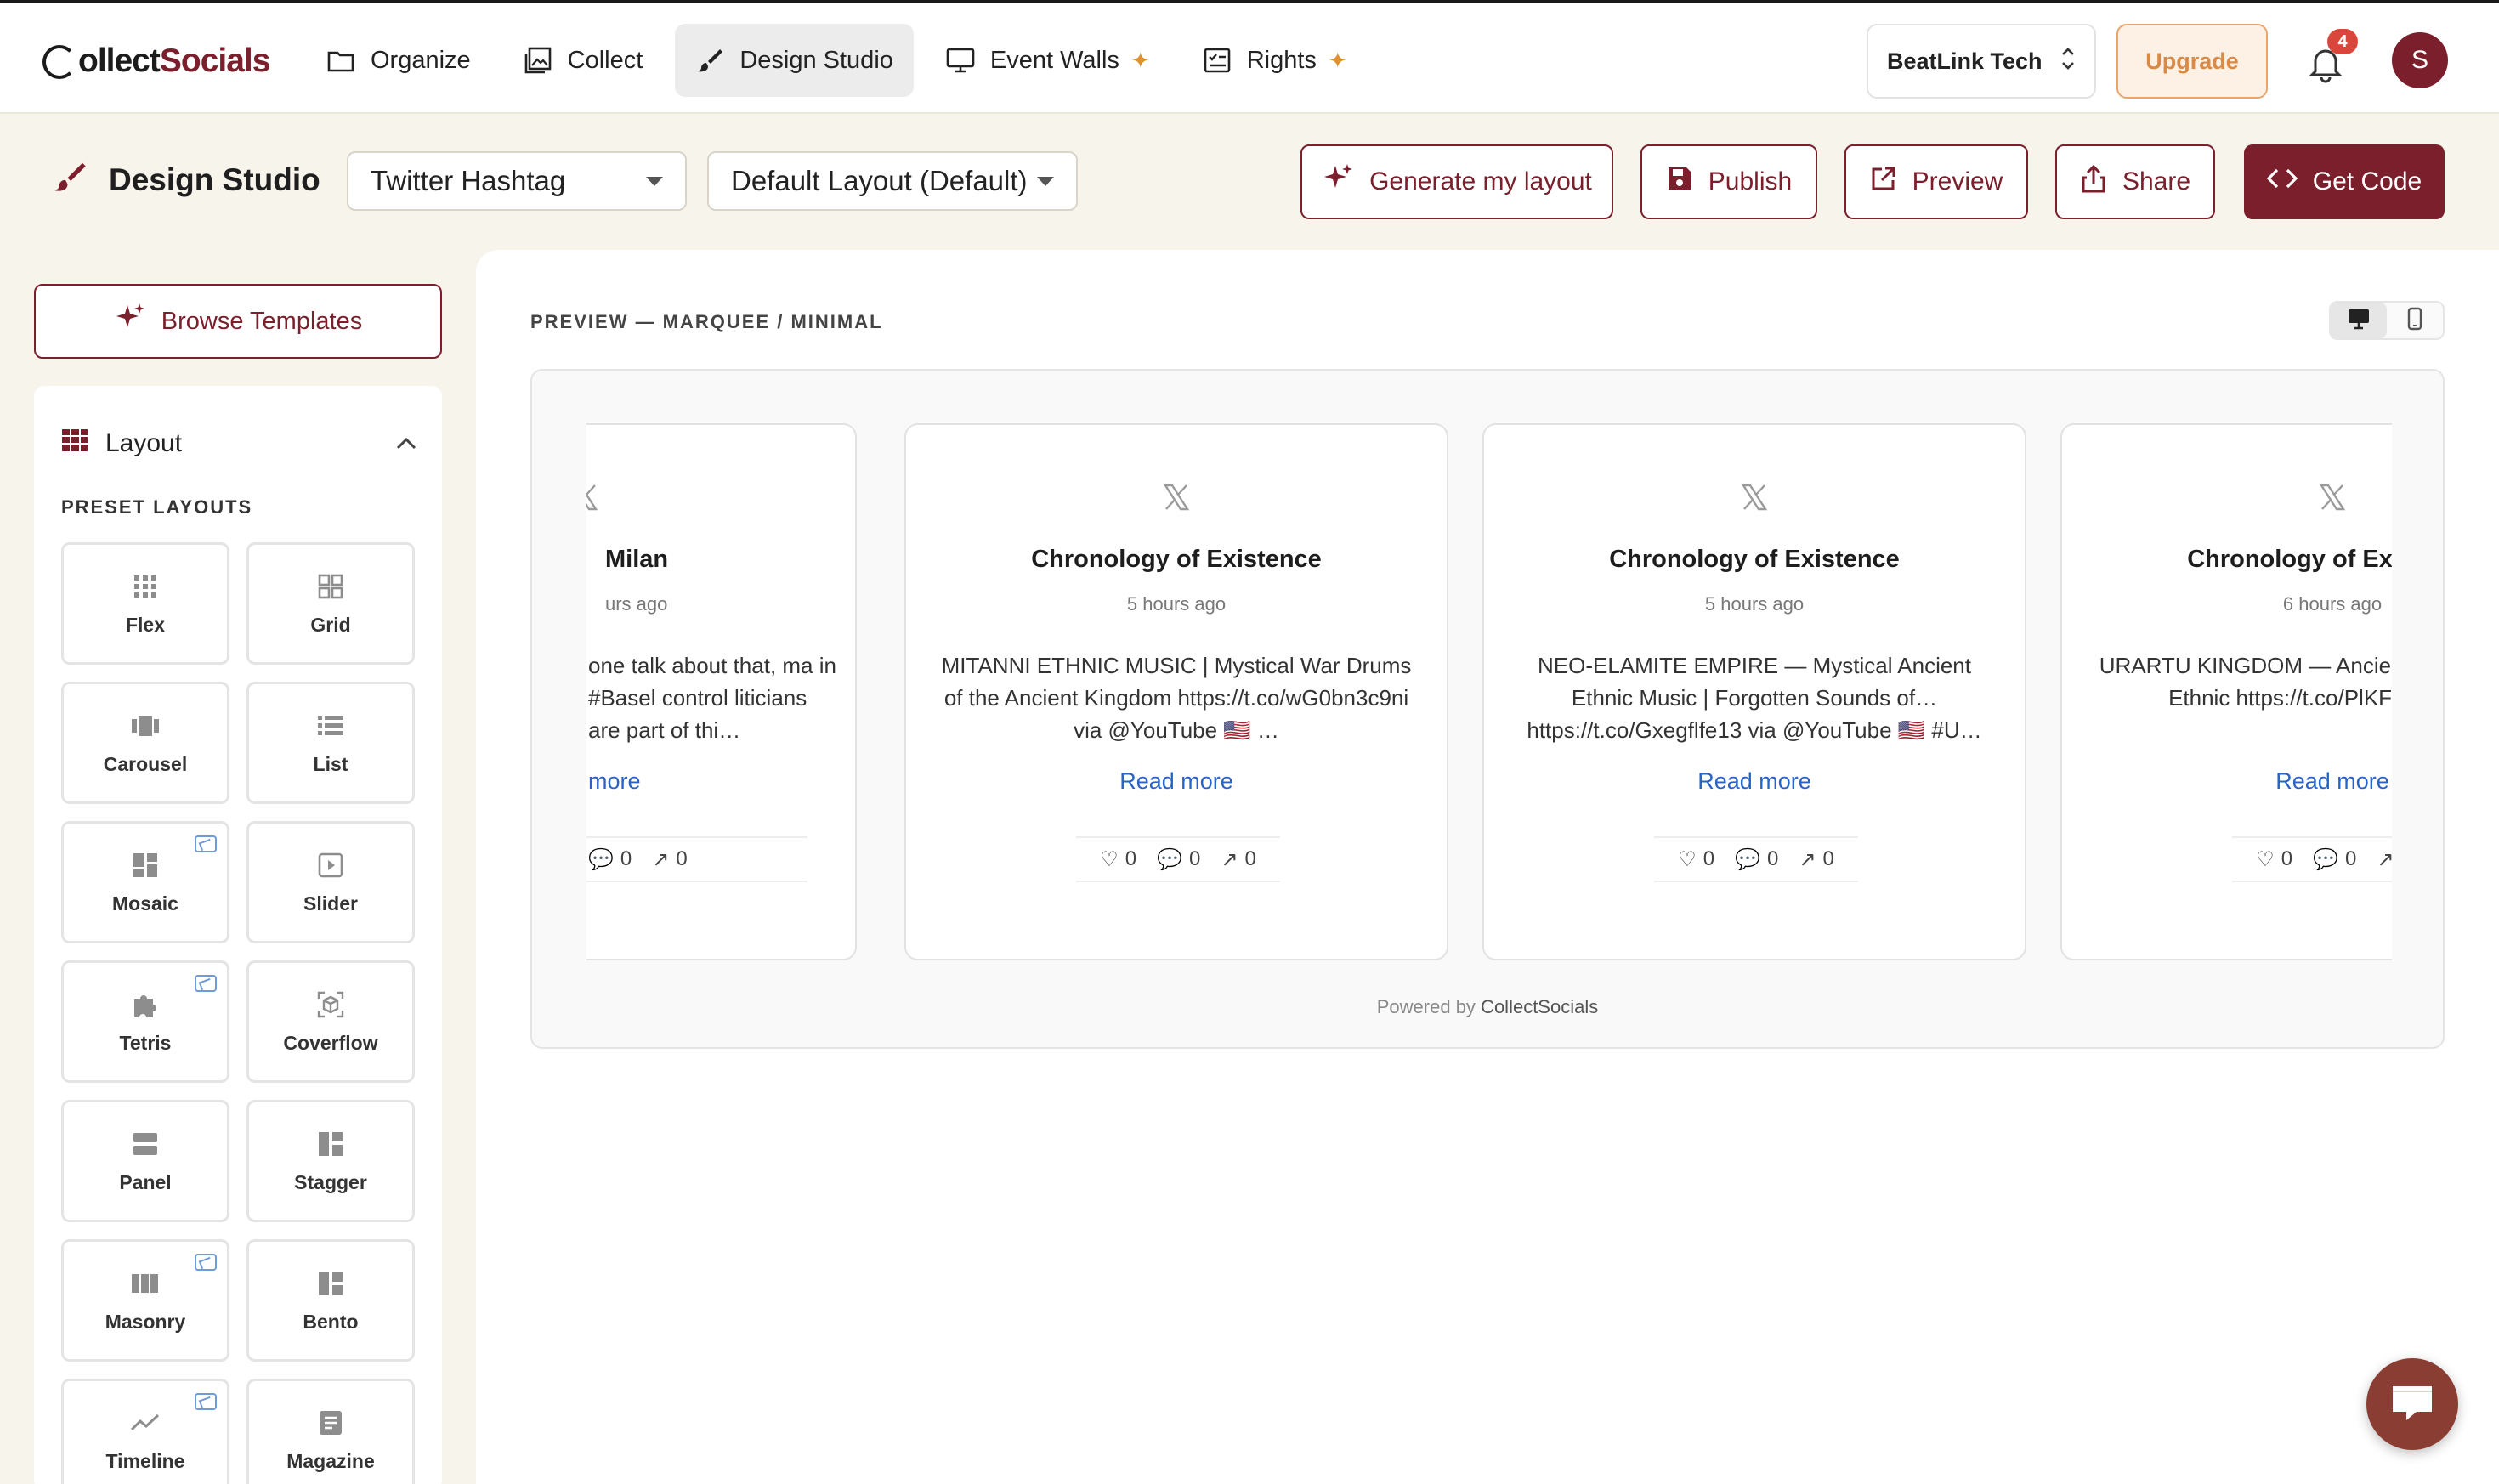 This screenshot has height=1484, width=2499. Describe the element at coordinates (2344, 181) in the screenshot. I see `get-code-button: Get Code` at that location.